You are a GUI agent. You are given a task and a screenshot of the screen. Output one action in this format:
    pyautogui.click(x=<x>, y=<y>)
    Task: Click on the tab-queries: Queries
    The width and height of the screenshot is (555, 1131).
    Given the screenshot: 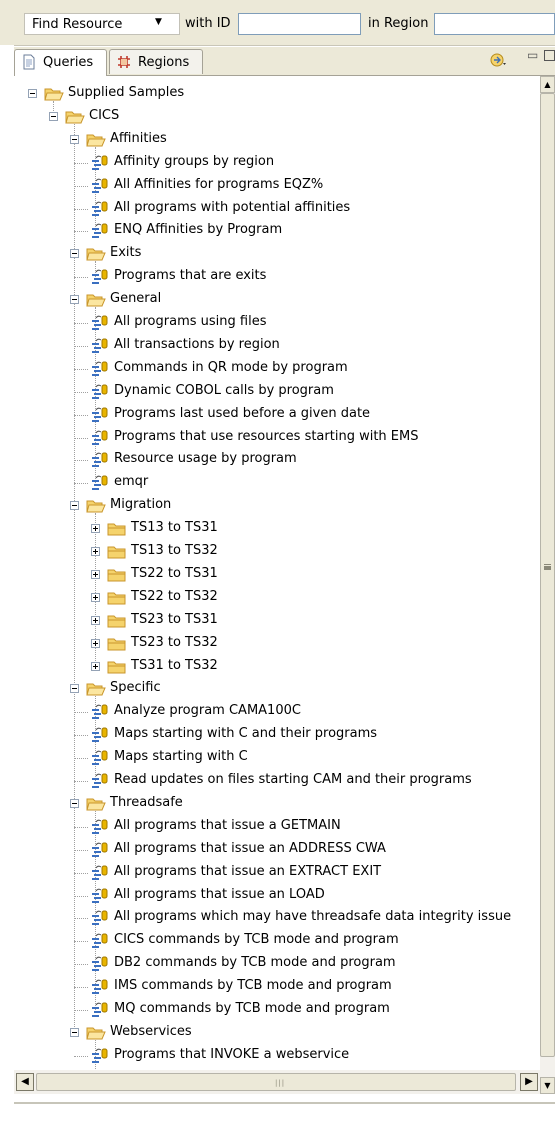 What is the action you would take?
    pyautogui.click(x=60, y=62)
    